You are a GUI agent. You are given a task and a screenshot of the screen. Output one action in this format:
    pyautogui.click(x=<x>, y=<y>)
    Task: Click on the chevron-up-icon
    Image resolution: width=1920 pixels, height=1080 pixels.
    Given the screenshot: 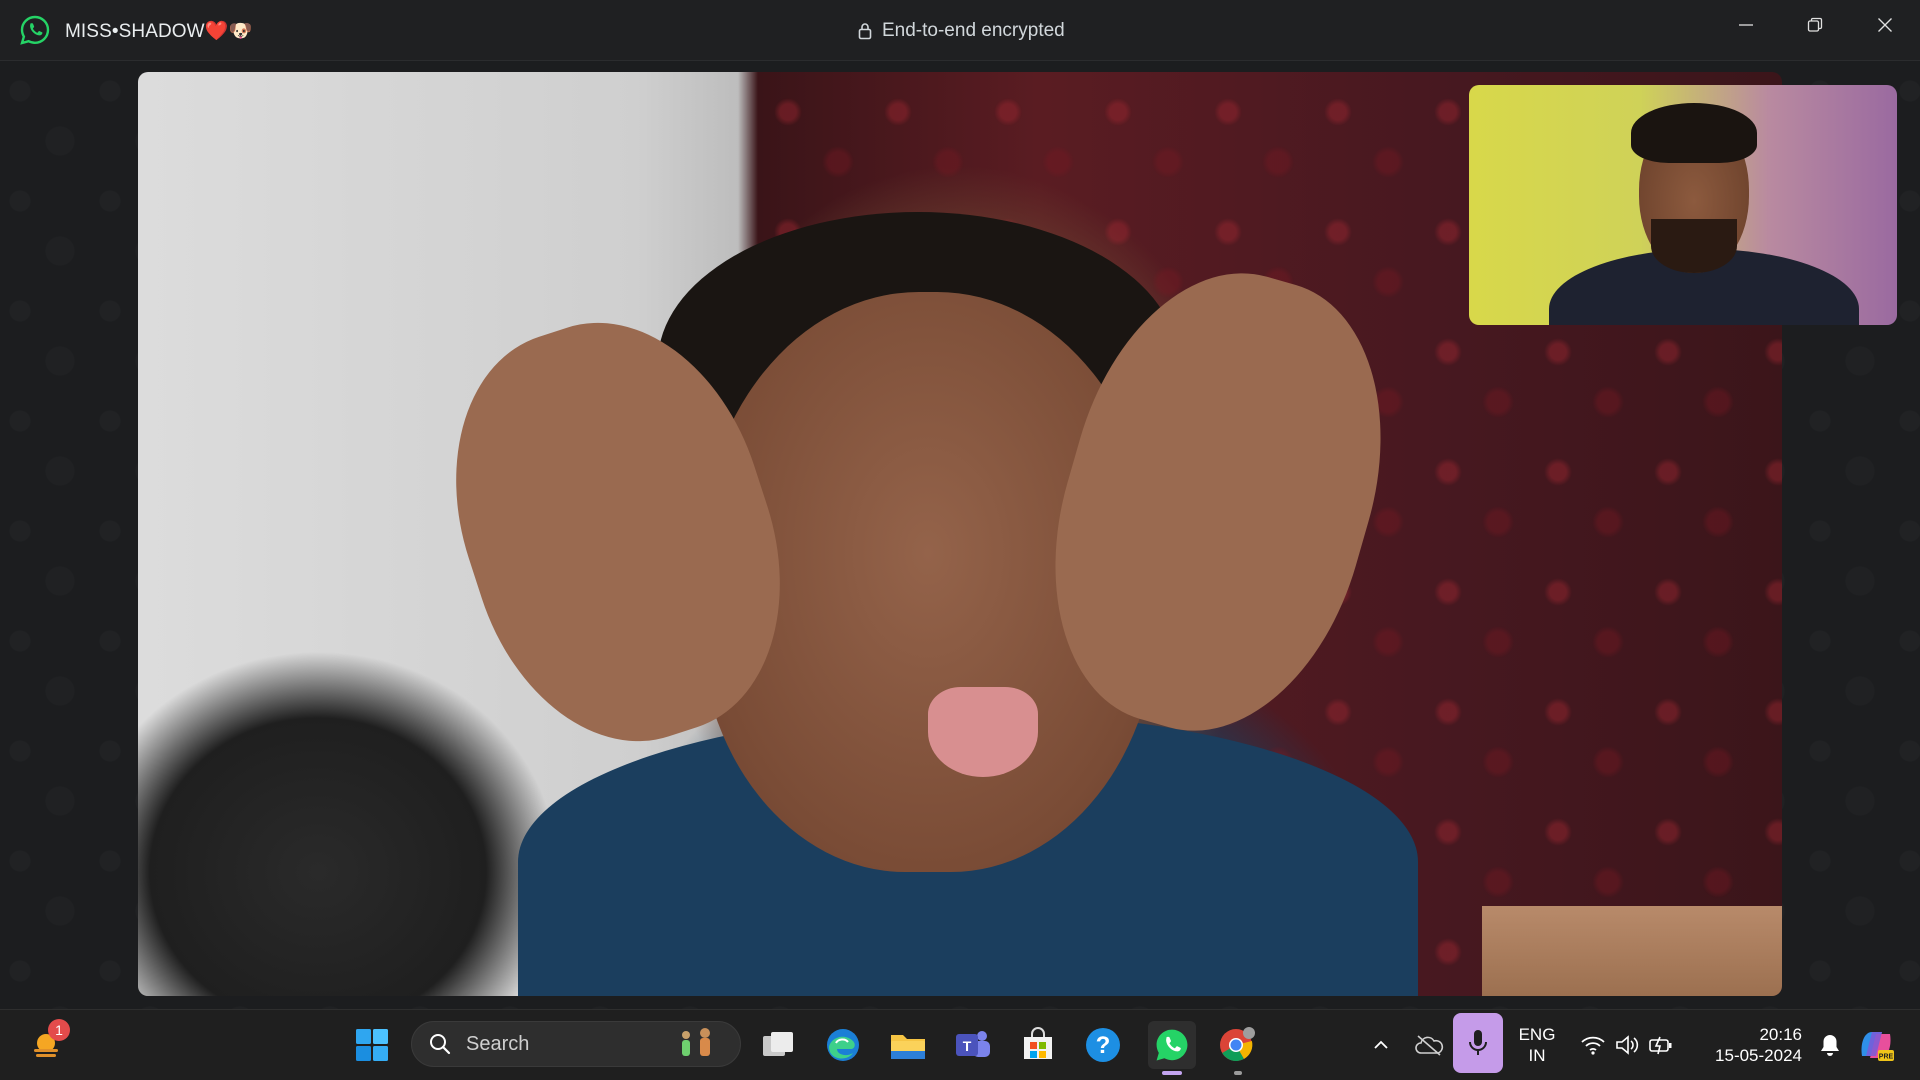 What is the action you would take?
    pyautogui.click(x=1381, y=1044)
    